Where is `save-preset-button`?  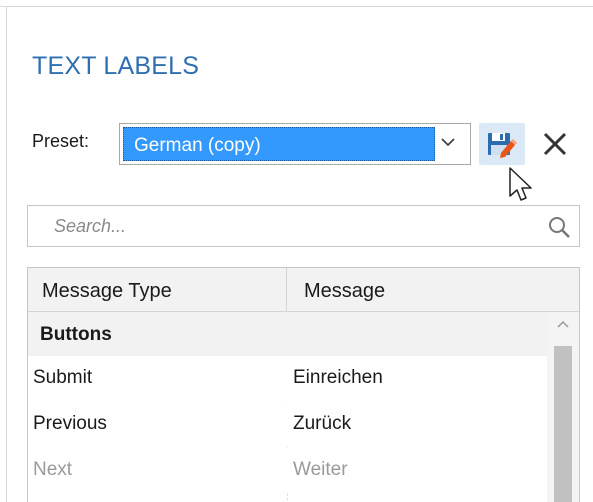
save-preset-button is located at coordinates (502, 144).